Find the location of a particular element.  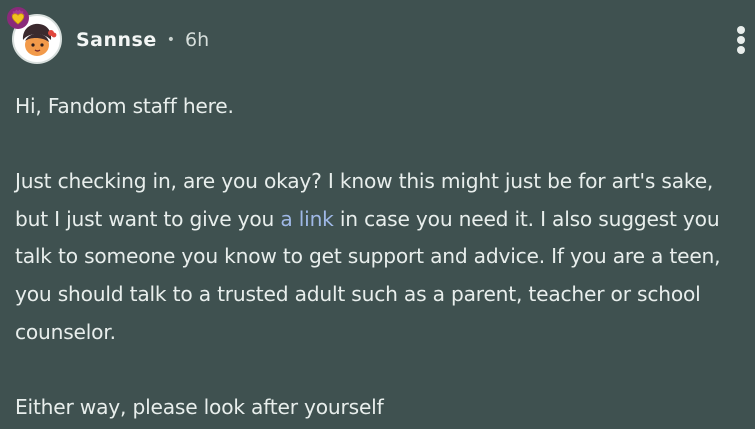

heart-badge-icon is located at coordinates (18, 18).